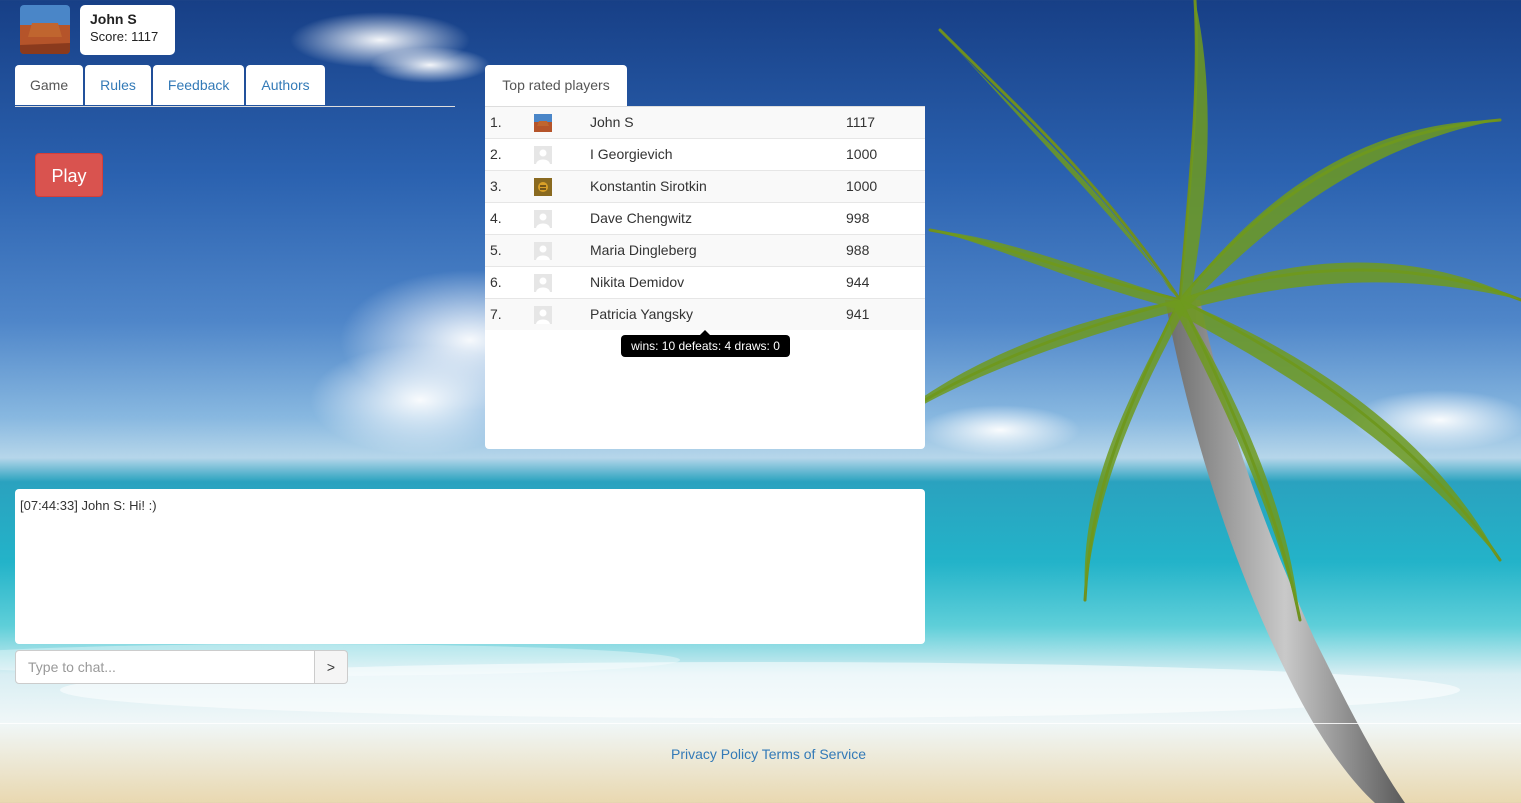  Describe the element at coordinates (641, 218) in the screenshot. I see `player-name: Dave Chengwitz` at that location.